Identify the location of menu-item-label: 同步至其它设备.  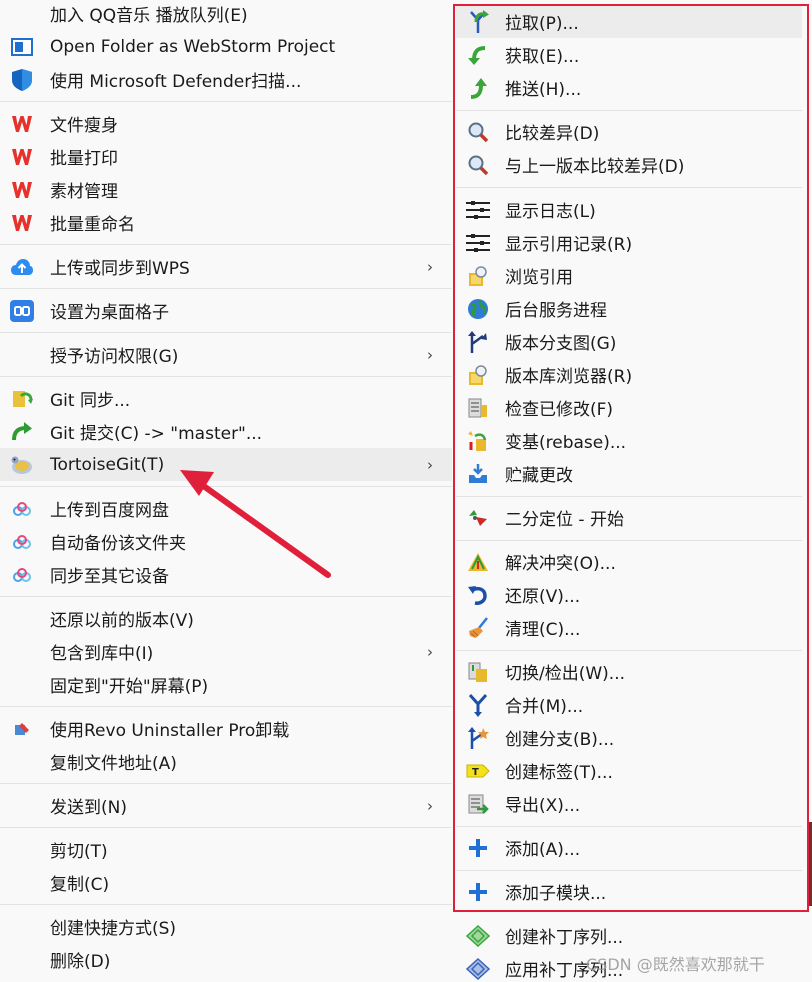
(109, 577).